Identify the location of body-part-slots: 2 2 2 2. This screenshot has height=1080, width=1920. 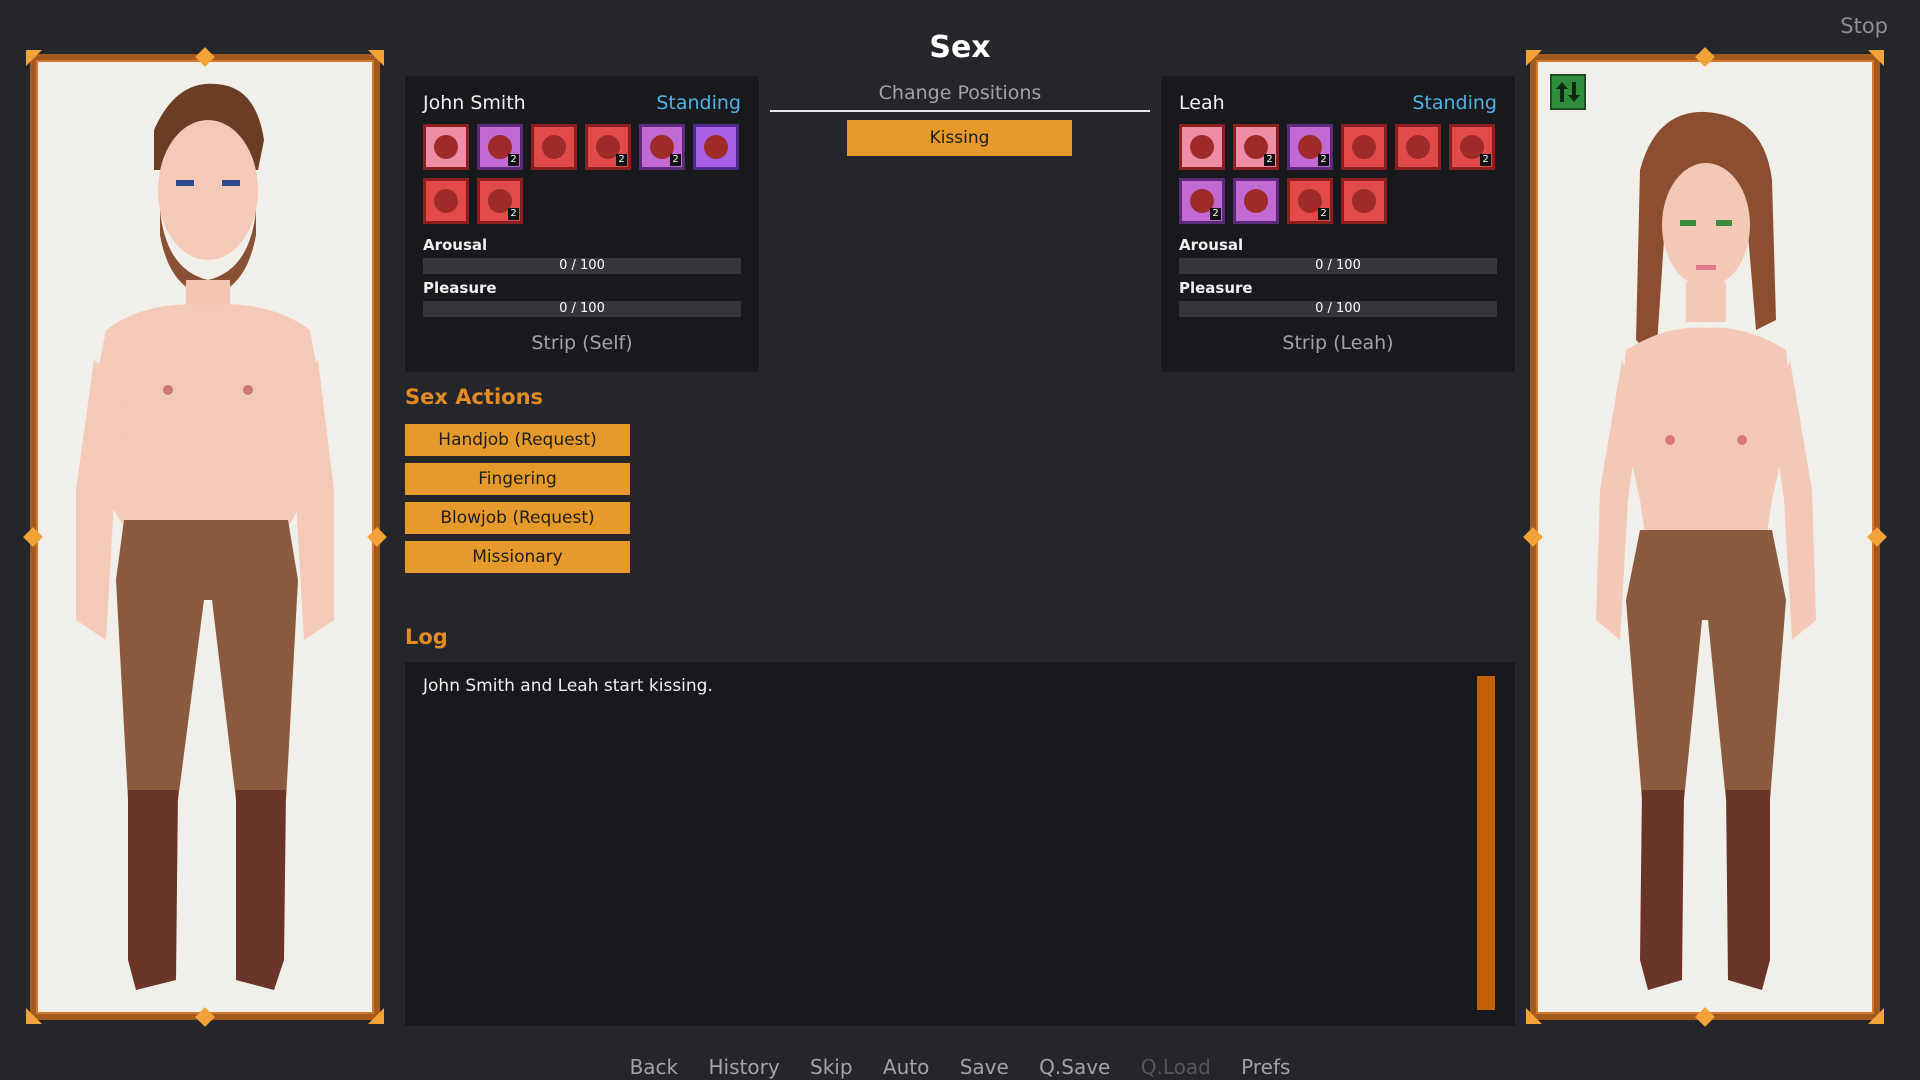
(588, 178).